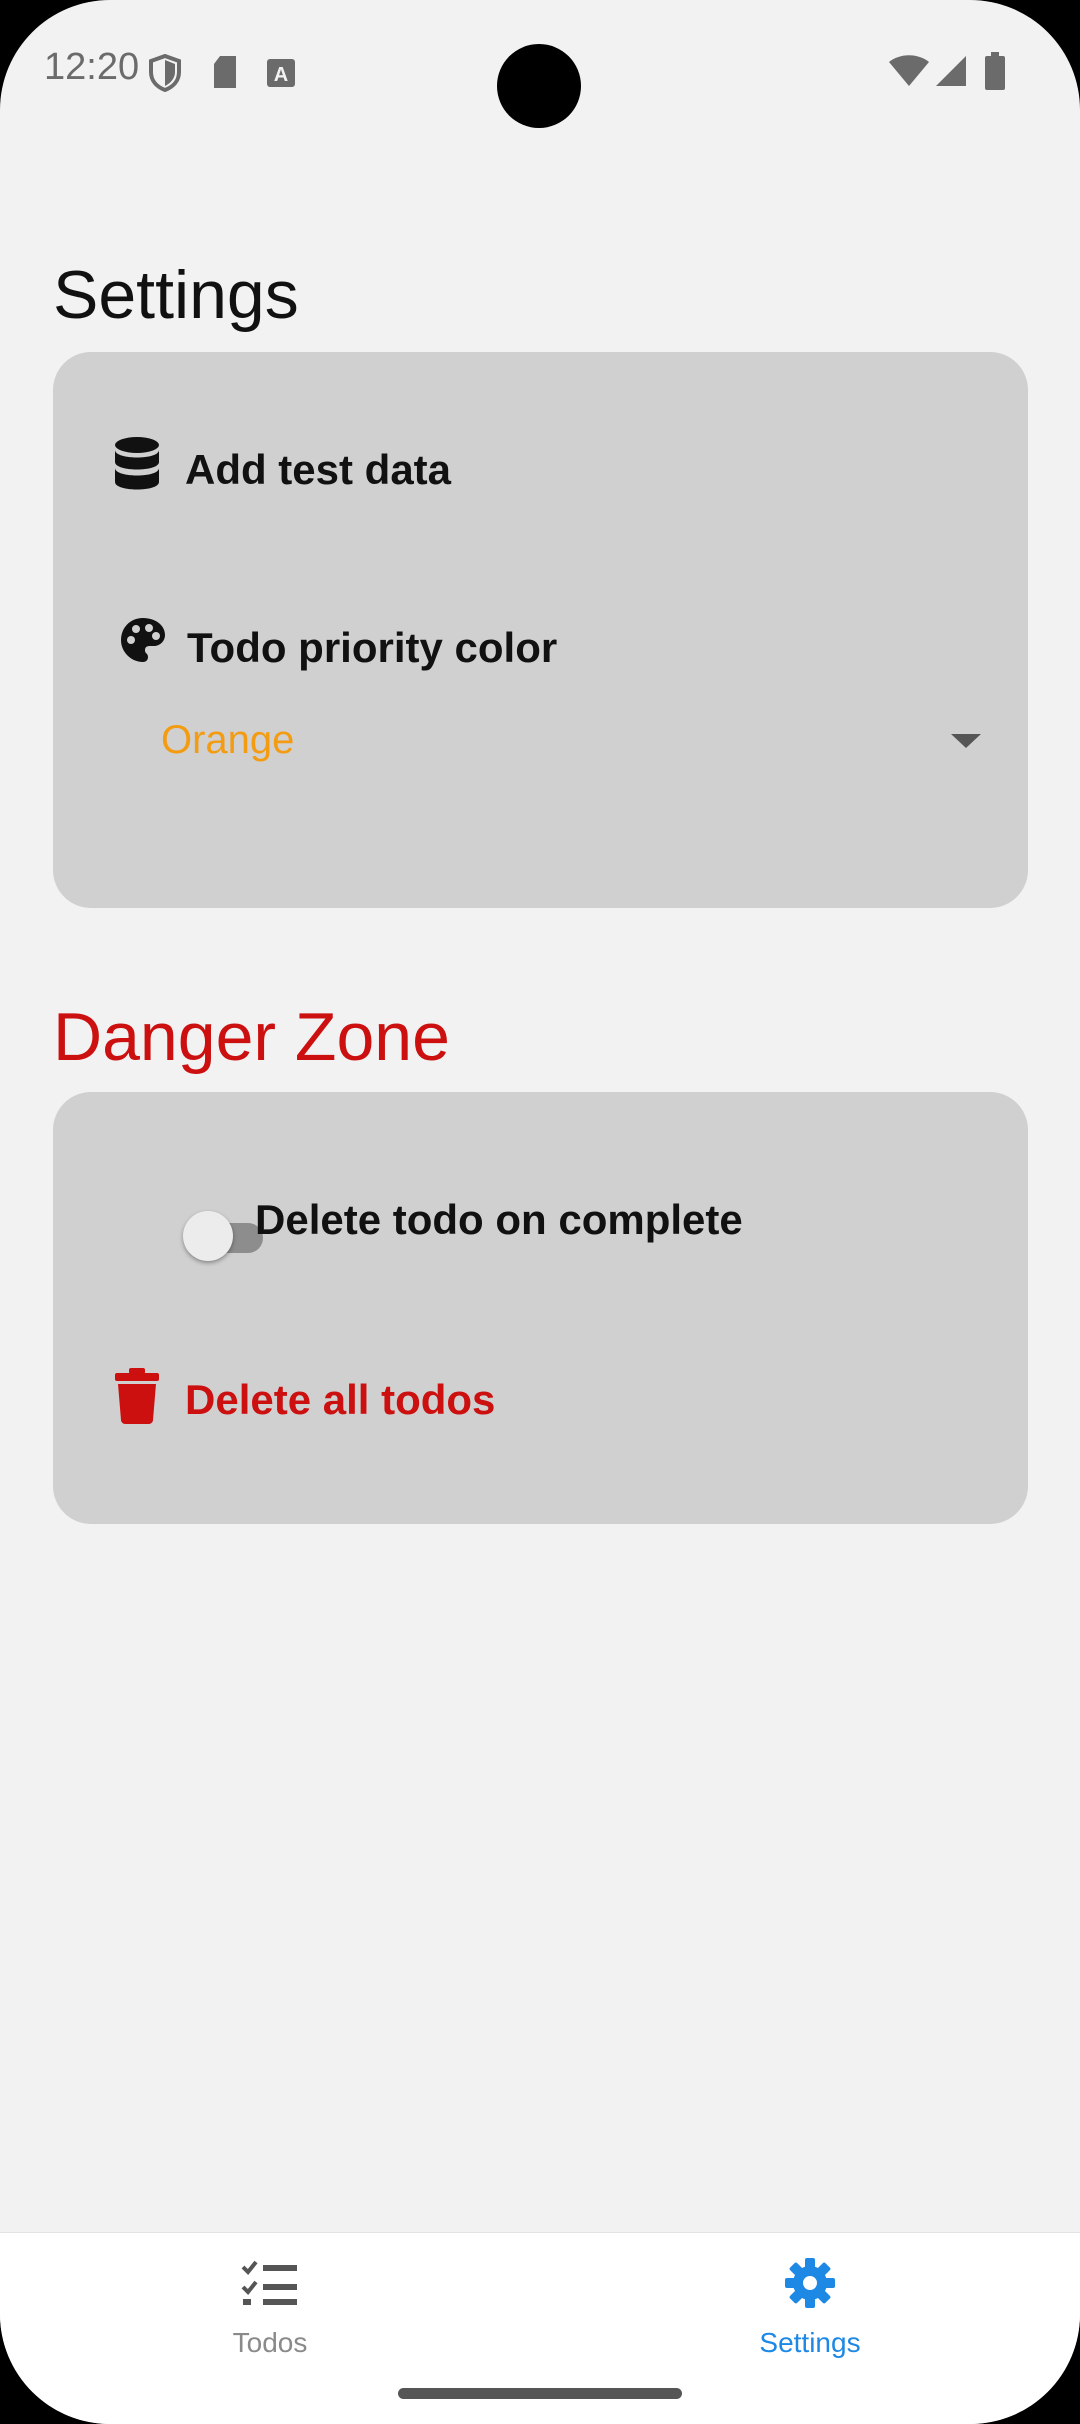 The image size is (1080, 2424). I want to click on toggle-thumb, so click(208, 1236).